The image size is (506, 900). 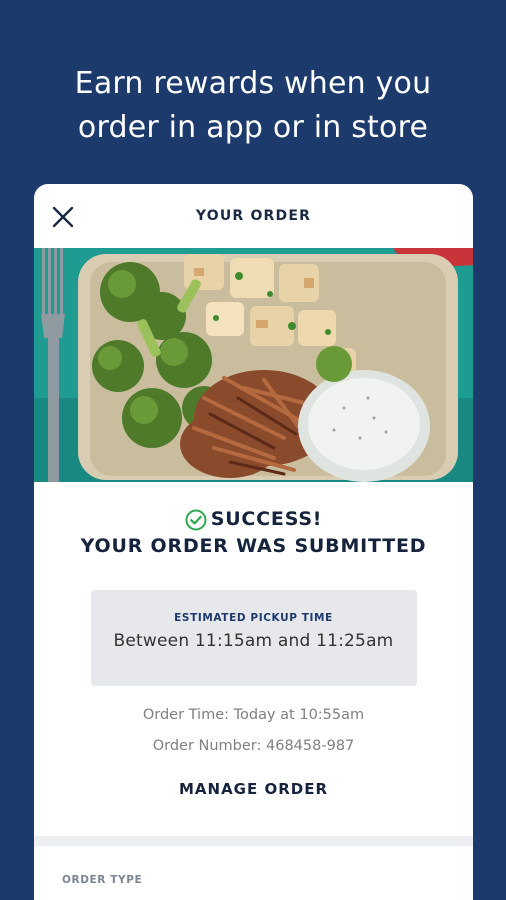 I want to click on section-divider, so click(x=253, y=841).